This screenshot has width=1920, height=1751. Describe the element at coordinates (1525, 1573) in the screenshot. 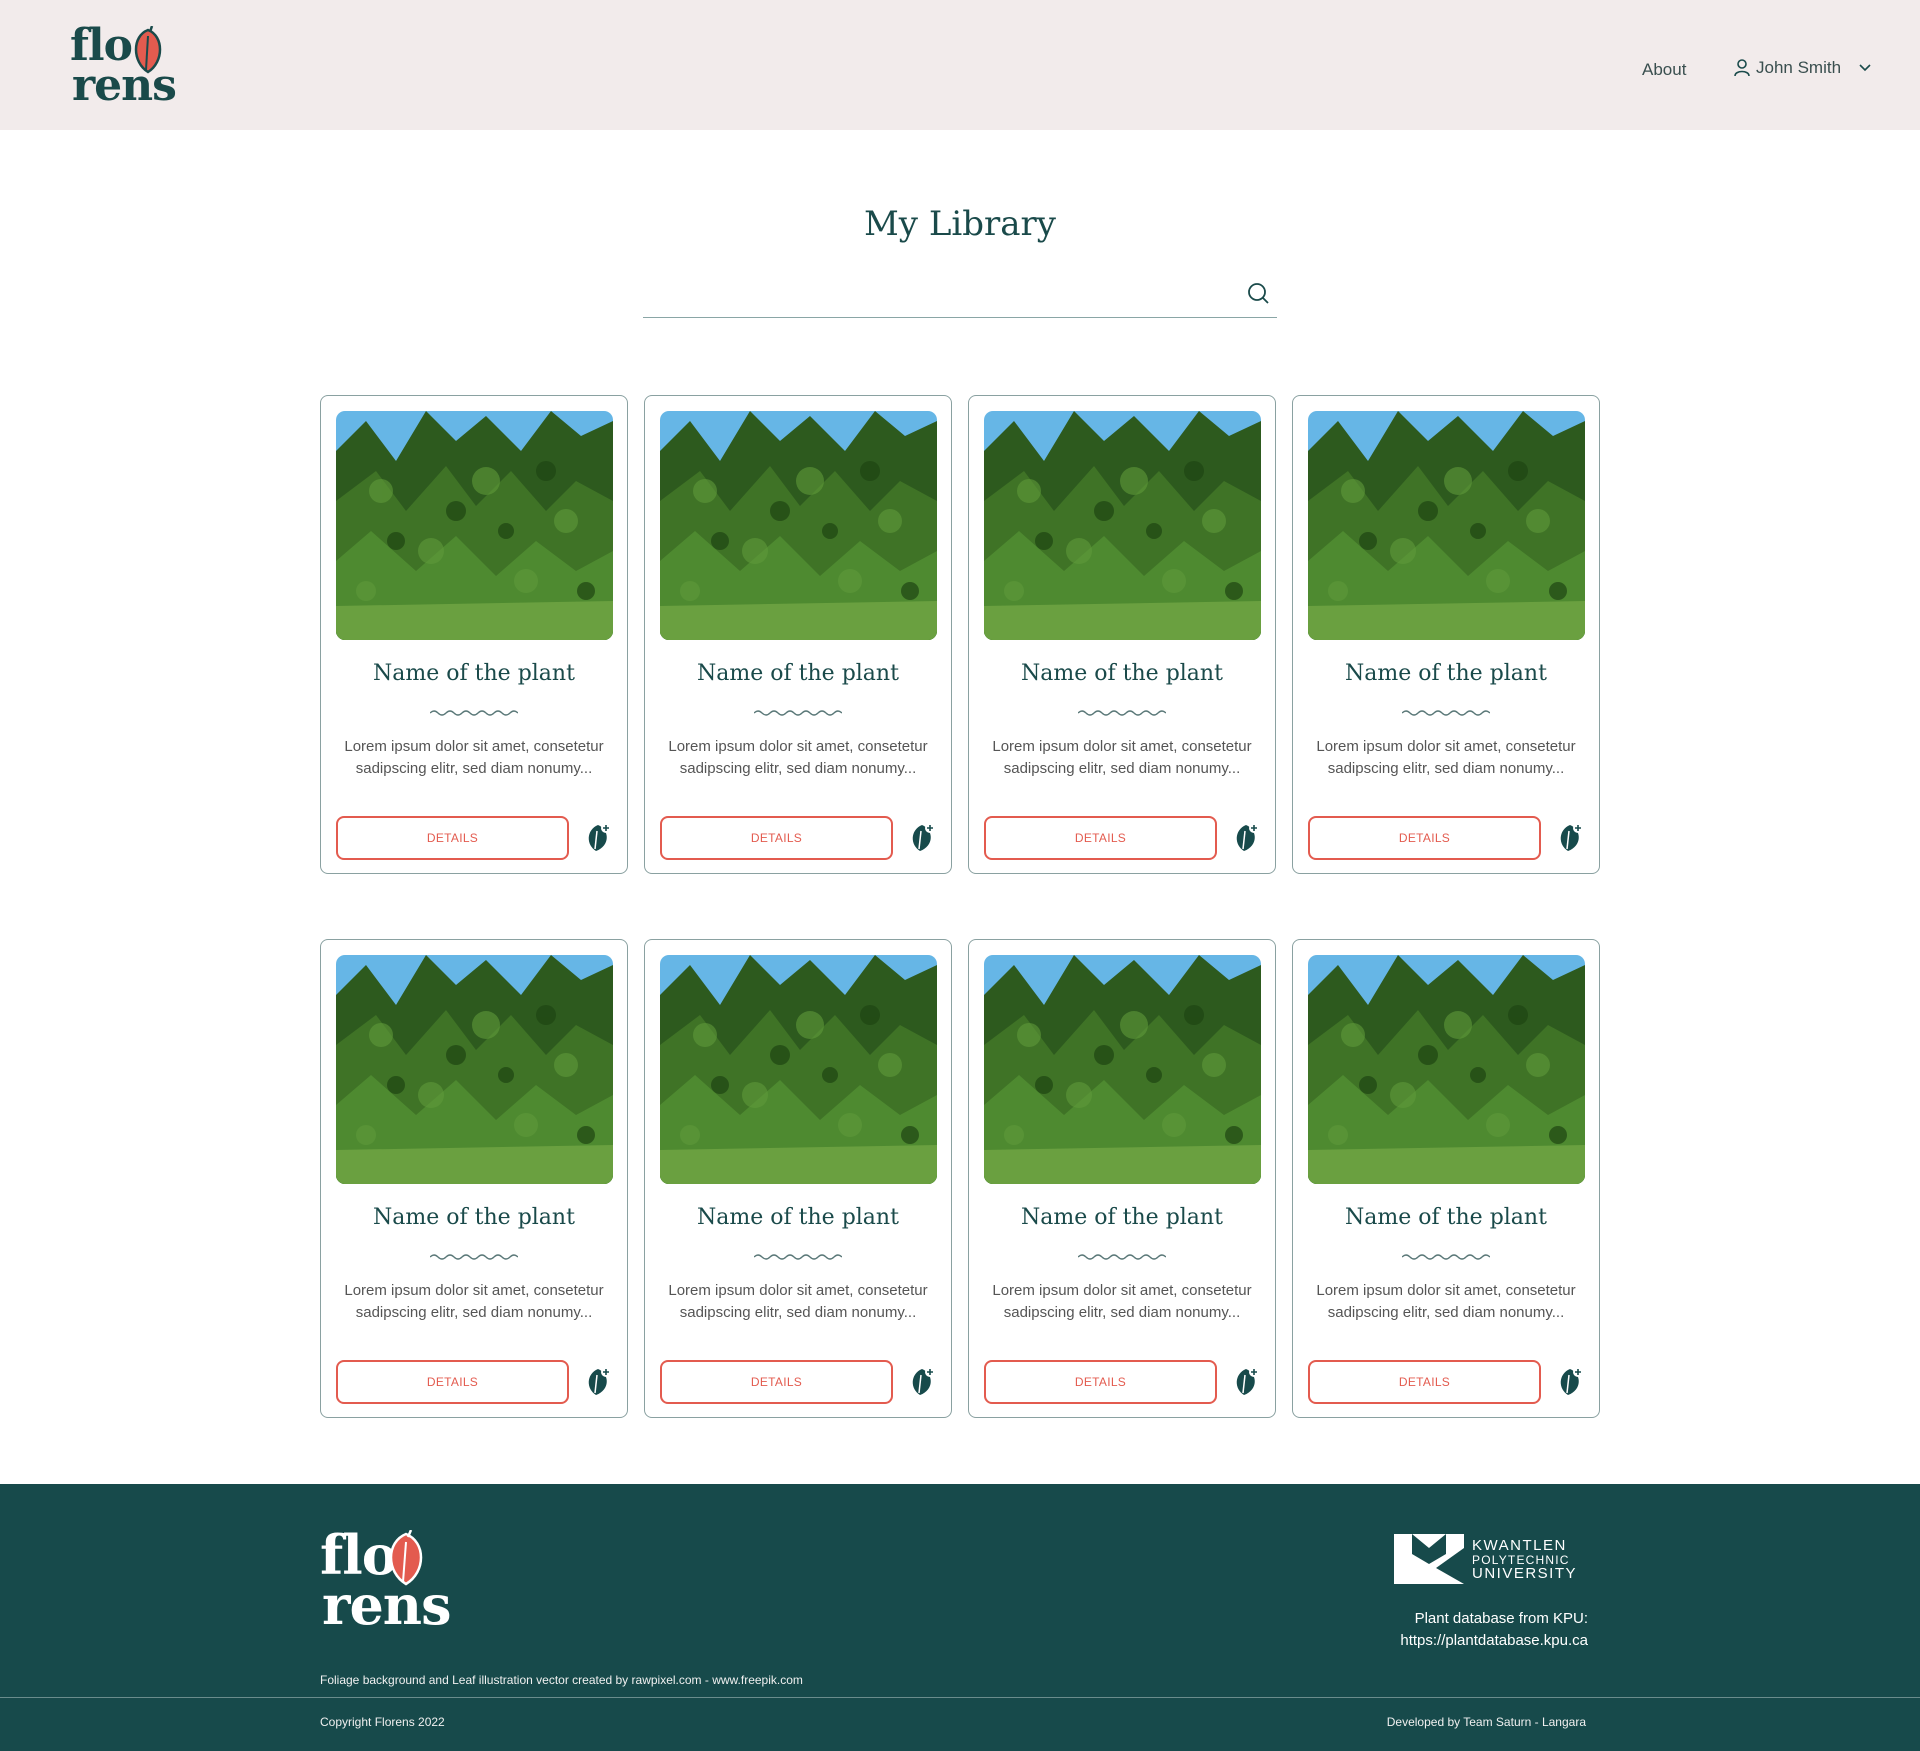

I see `kpu-line3: UNIVERSITY` at that location.